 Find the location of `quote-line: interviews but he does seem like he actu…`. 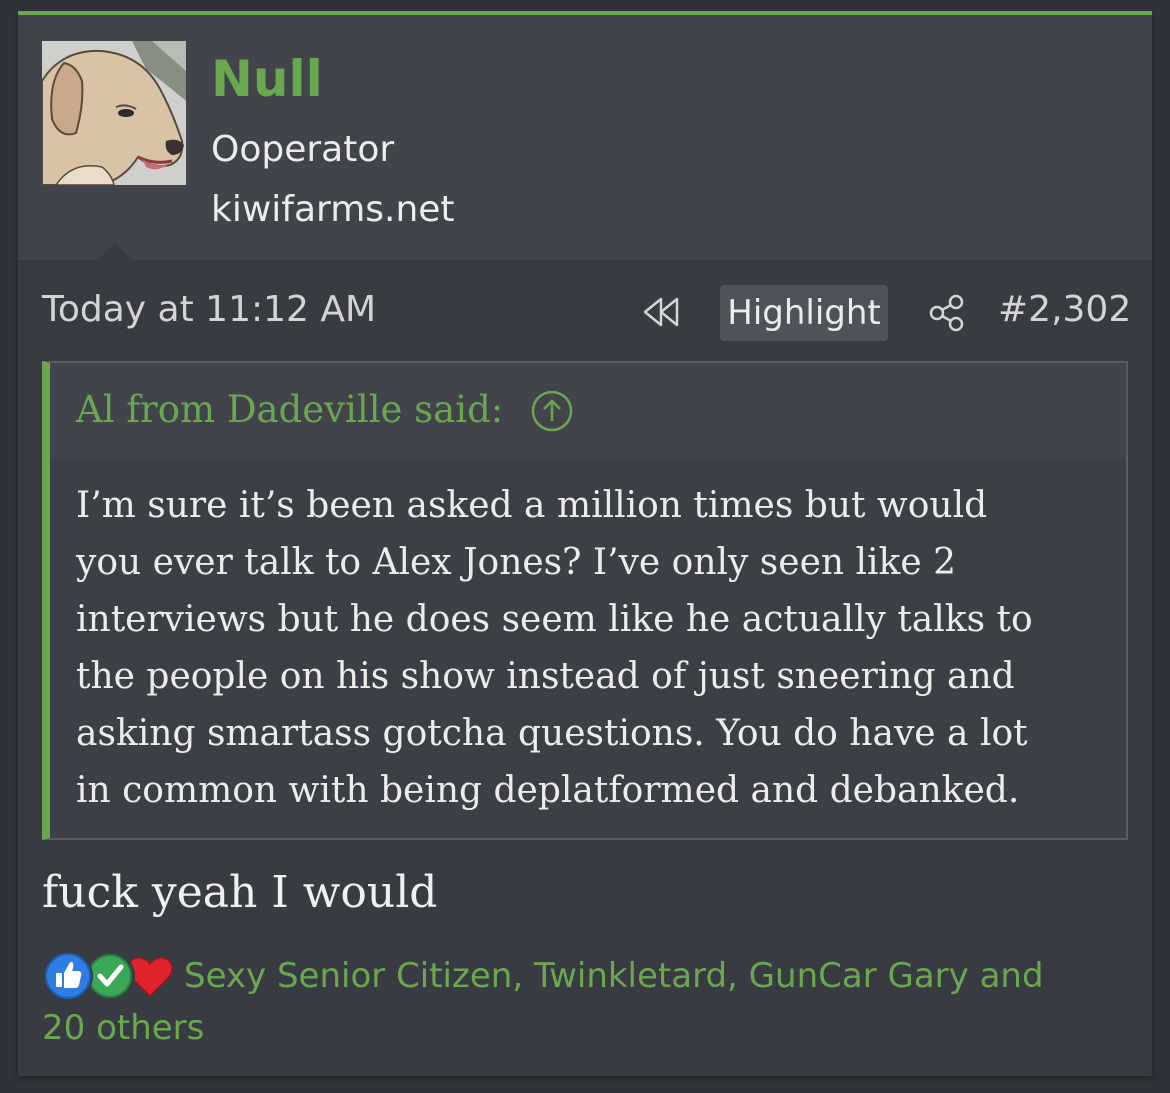

quote-line: interviews but he does seem like he actu… is located at coordinates (554, 619).